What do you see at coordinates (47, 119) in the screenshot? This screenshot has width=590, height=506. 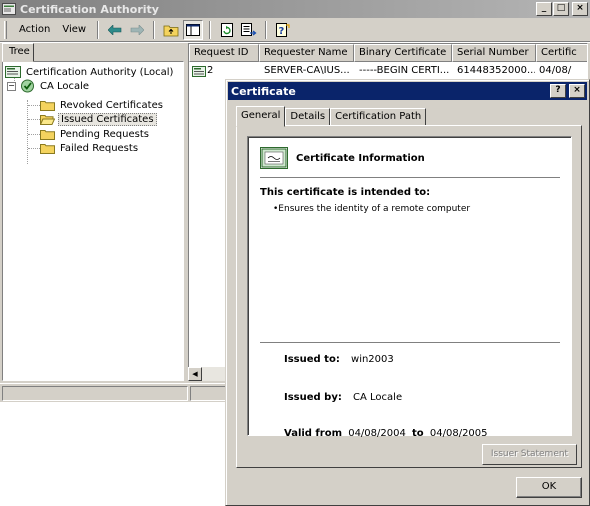 I see `folder-open-icon` at bounding box center [47, 119].